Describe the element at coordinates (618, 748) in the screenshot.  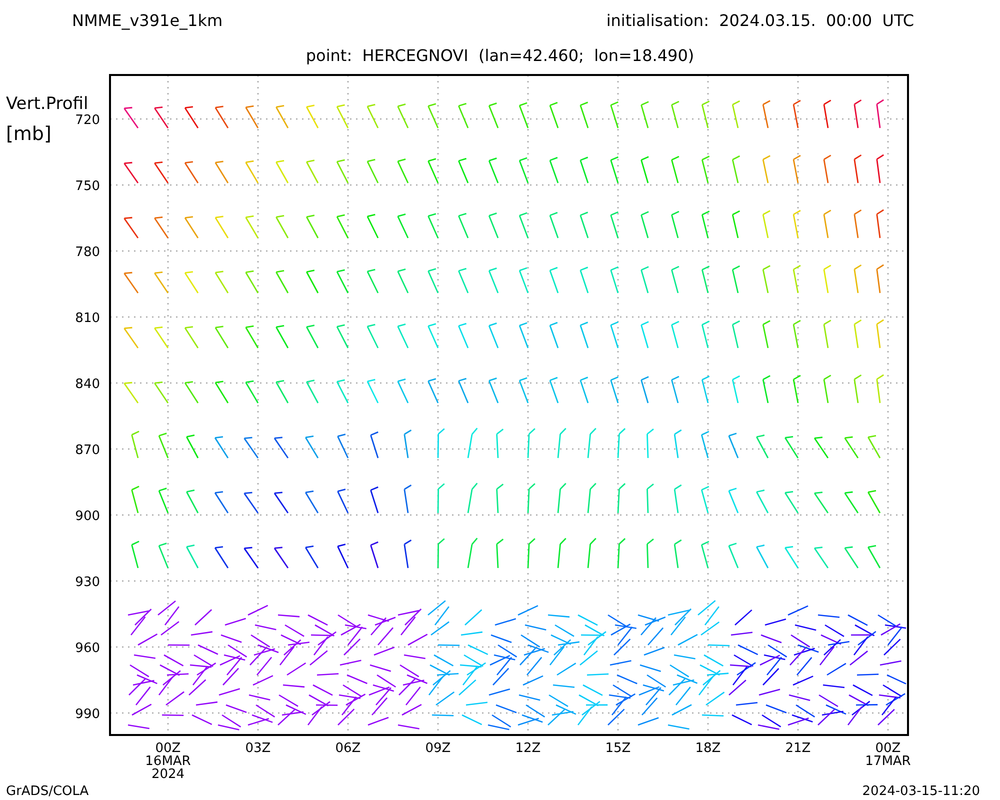
I see `time-label: 15Z` at that location.